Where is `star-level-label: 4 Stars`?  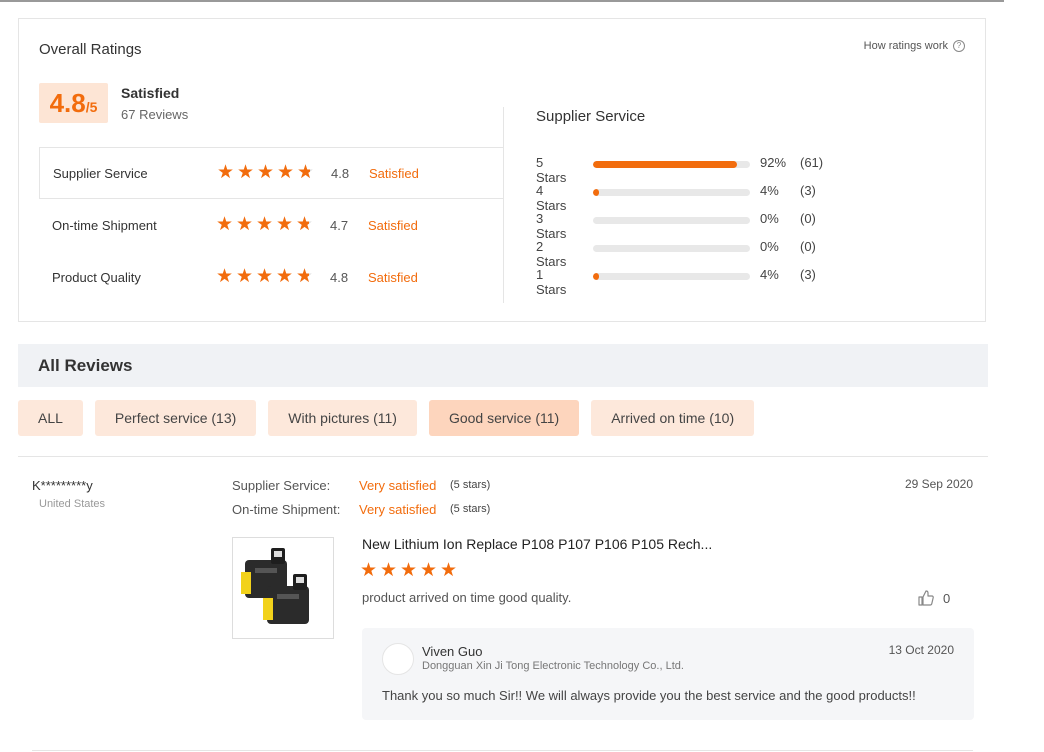 star-level-label: 4 Stars is located at coordinates (551, 198).